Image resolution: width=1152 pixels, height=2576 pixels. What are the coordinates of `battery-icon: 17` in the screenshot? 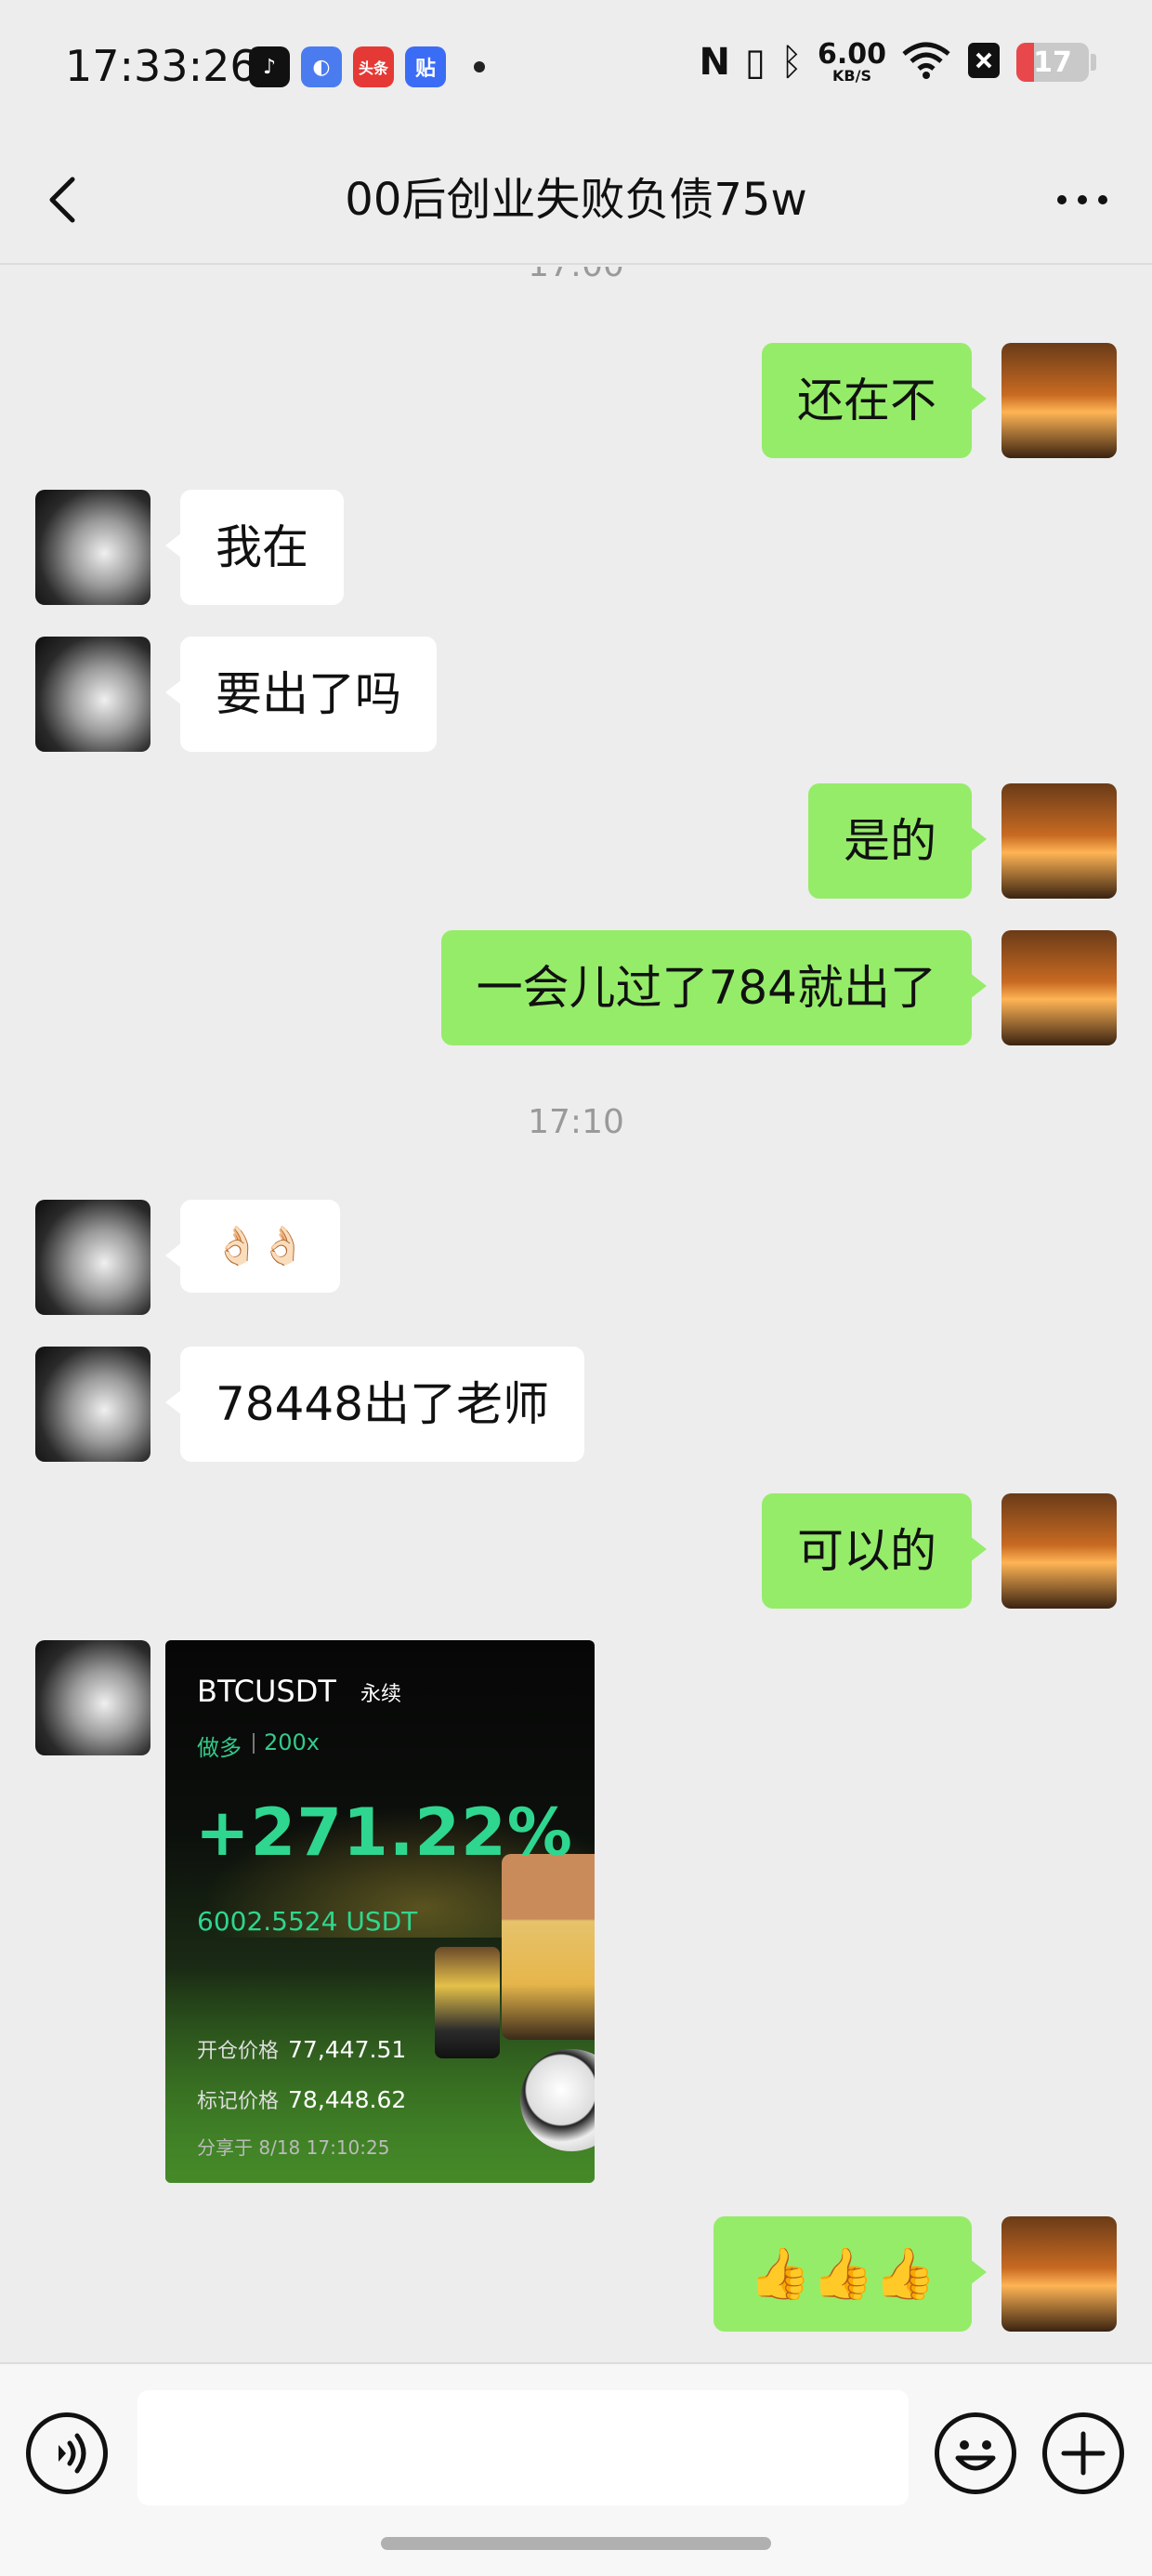 It's located at (1052, 62).